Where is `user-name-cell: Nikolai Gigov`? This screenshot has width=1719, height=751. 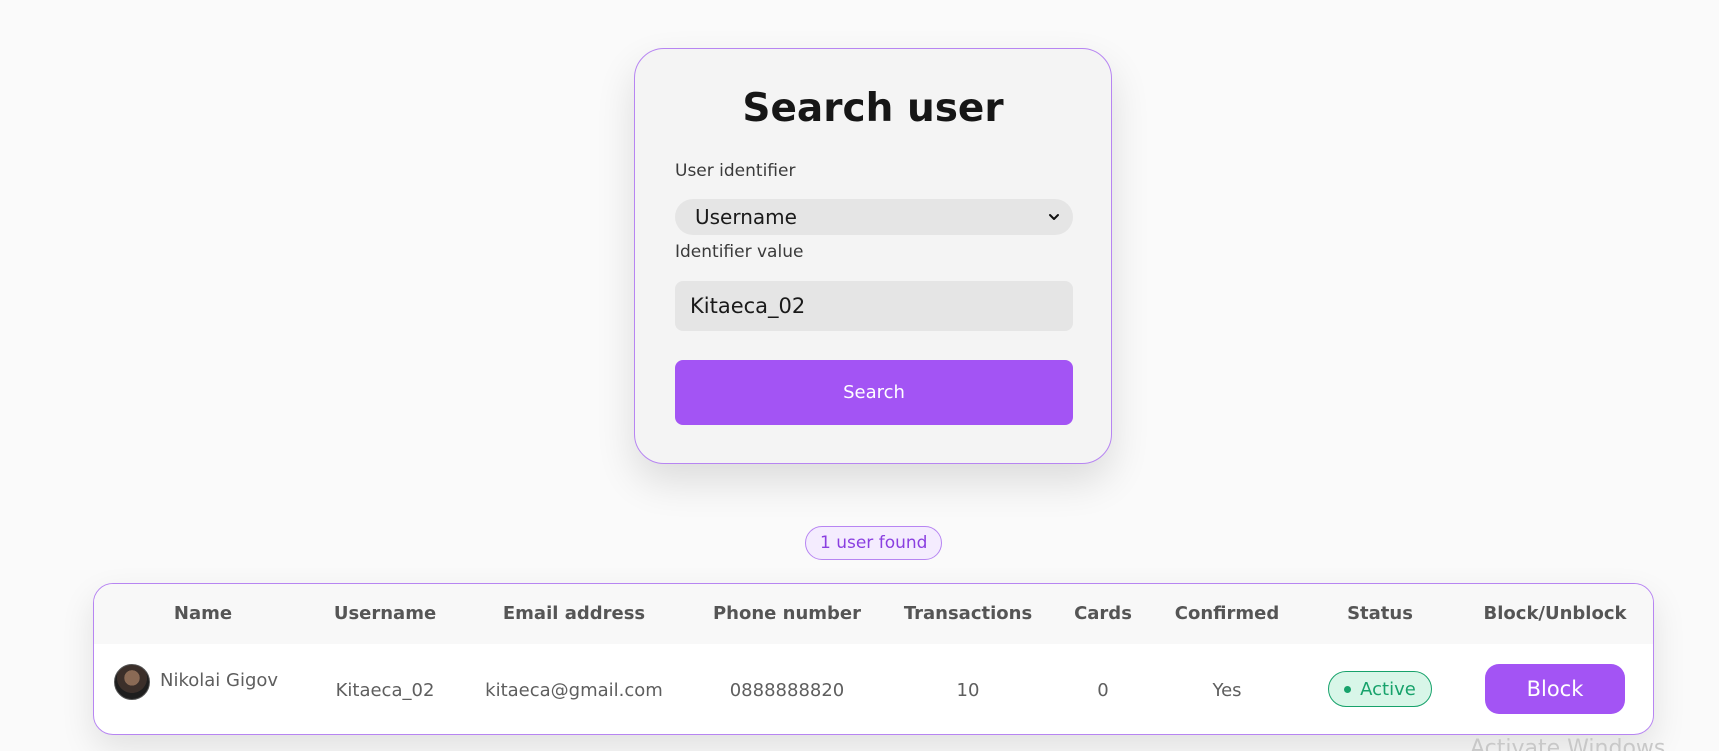 user-name-cell: Nikolai Gigov is located at coordinates (196, 682).